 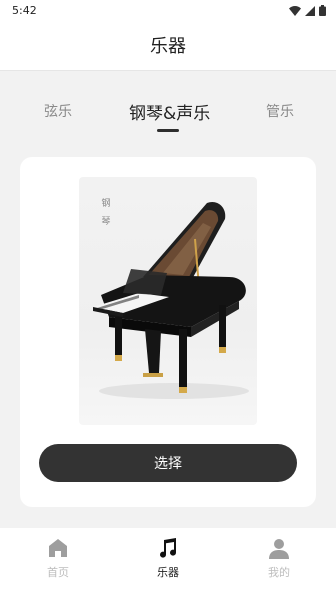 What do you see at coordinates (58, 572) in the screenshot?
I see `nav-label-home: 首页` at bounding box center [58, 572].